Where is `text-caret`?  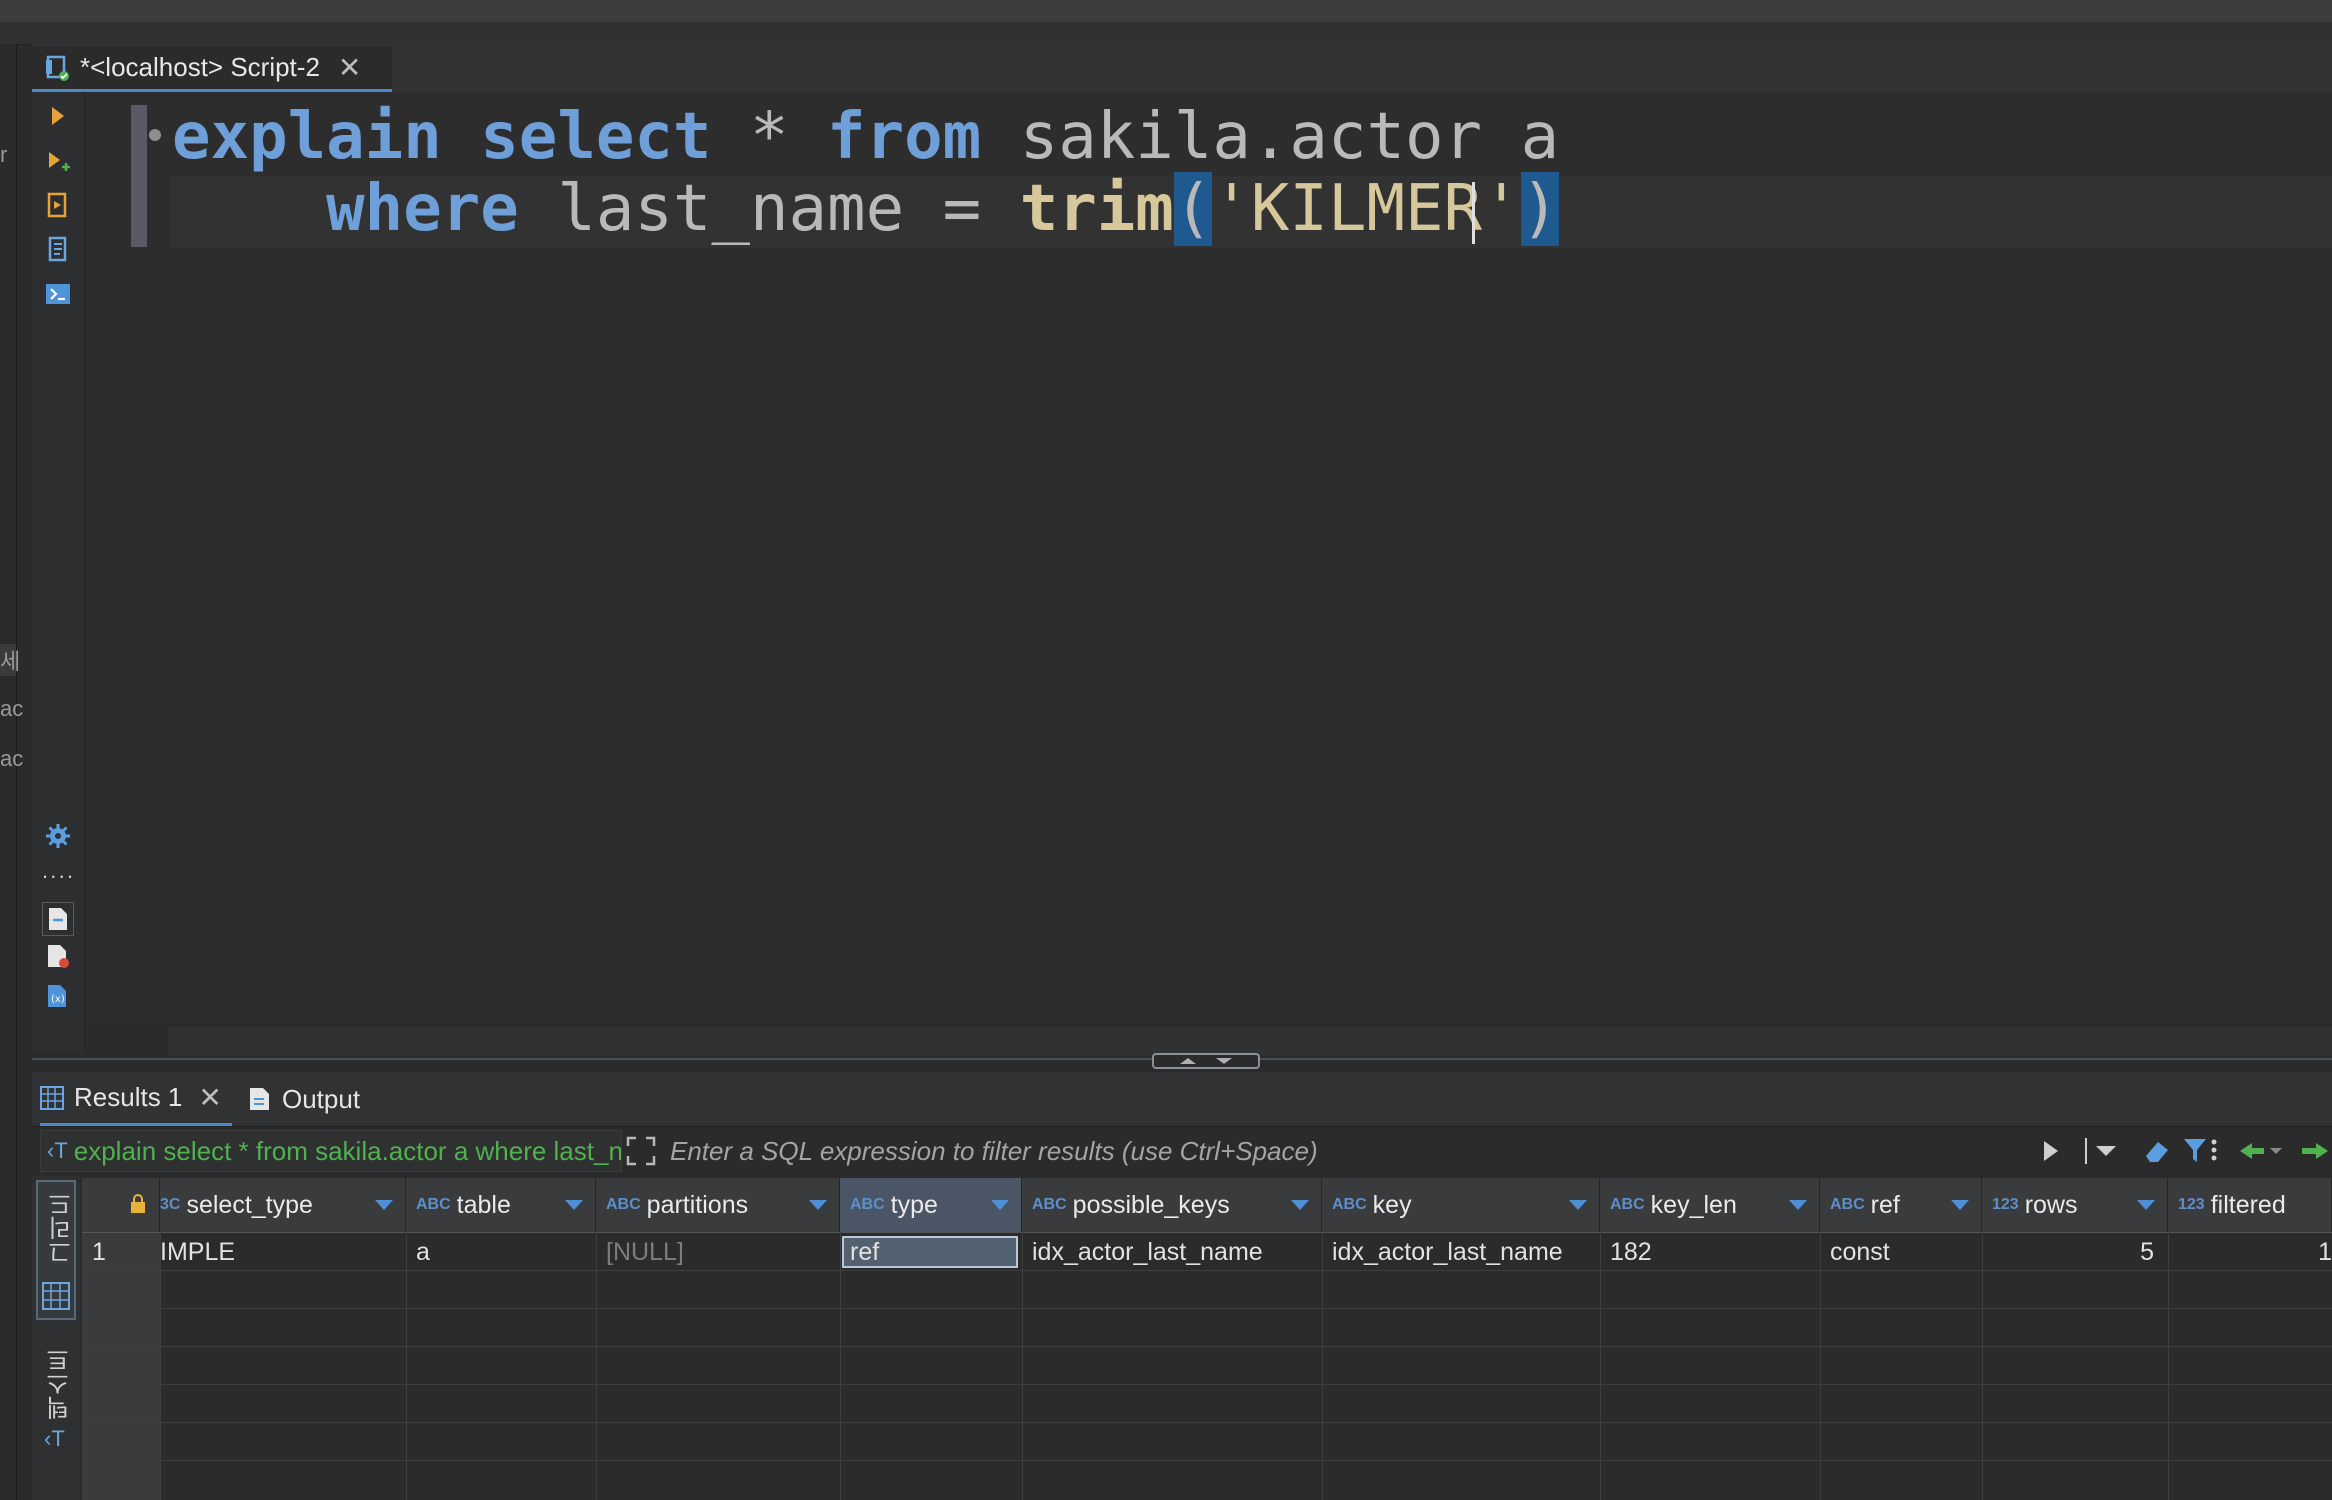 text-caret is located at coordinates (1473, 213).